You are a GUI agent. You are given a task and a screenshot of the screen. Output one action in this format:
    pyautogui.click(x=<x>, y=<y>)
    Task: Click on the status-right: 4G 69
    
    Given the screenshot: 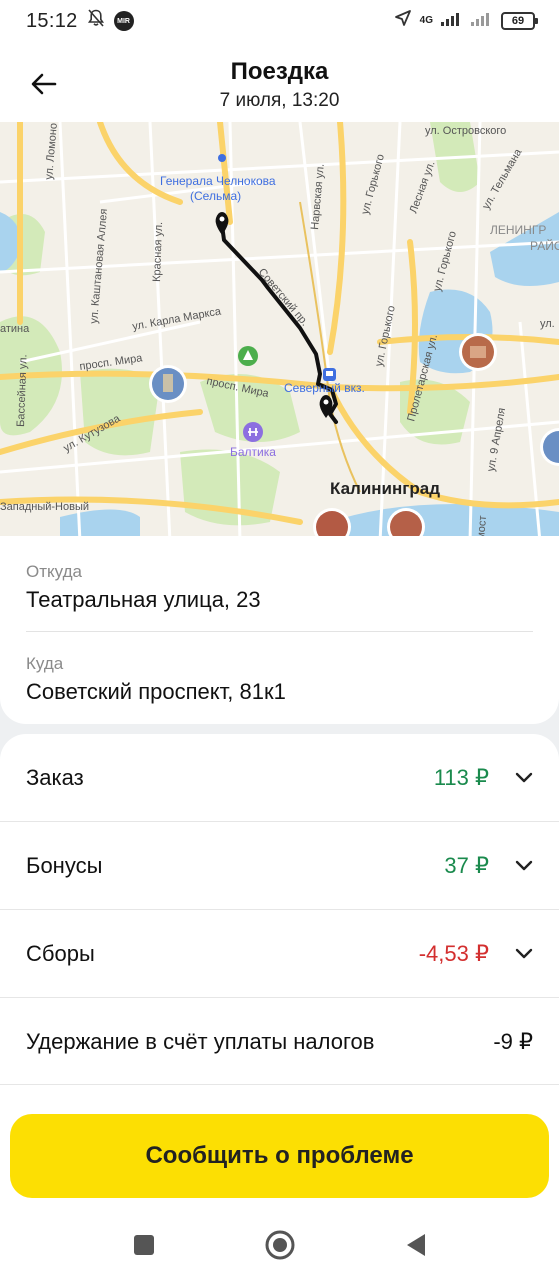 What is the action you would take?
    pyautogui.click(x=466, y=21)
    